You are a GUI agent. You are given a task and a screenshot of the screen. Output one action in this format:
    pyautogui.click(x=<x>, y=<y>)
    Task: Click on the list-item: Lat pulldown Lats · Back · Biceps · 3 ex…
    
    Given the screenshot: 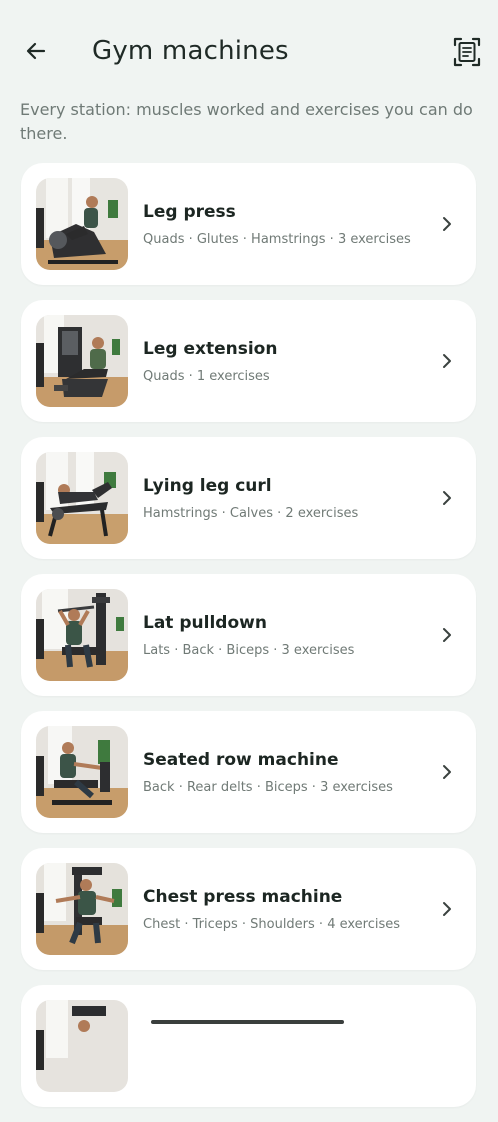 What is the action you would take?
    pyautogui.click(x=248, y=635)
    